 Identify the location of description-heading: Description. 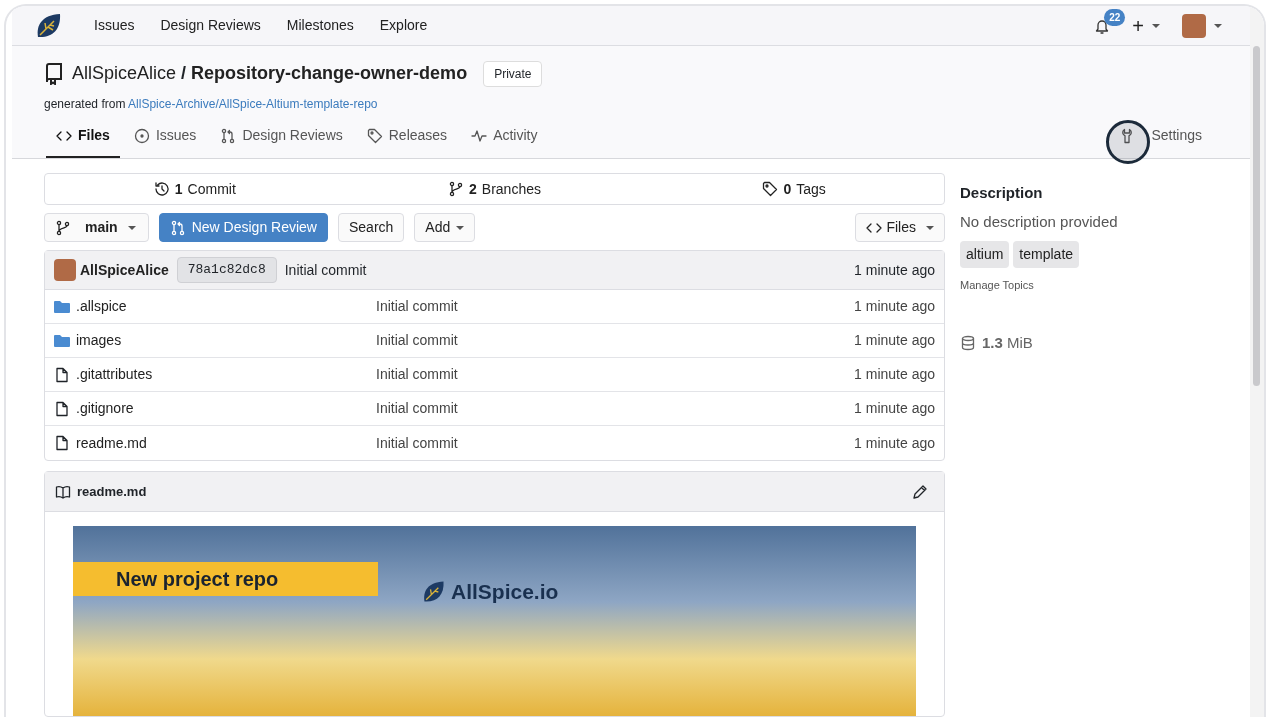
(1002, 193).